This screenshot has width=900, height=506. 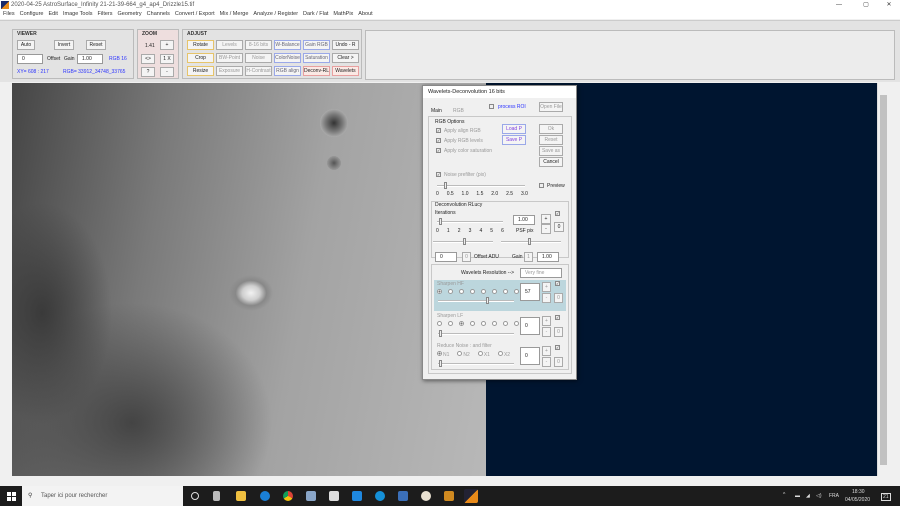 I want to click on open-file-button: Open File, so click(x=551, y=107).